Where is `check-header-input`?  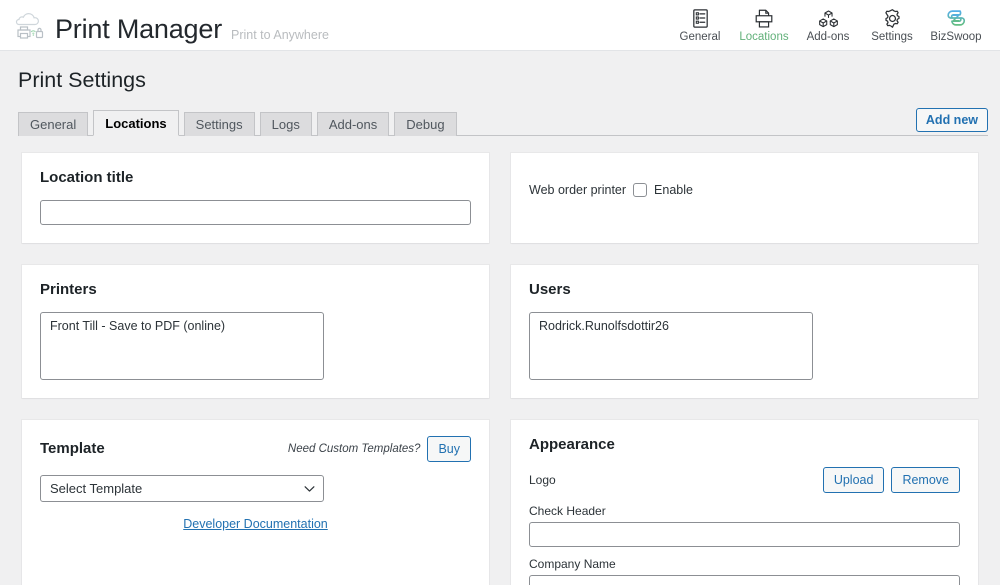 check-header-input is located at coordinates (744, 535).